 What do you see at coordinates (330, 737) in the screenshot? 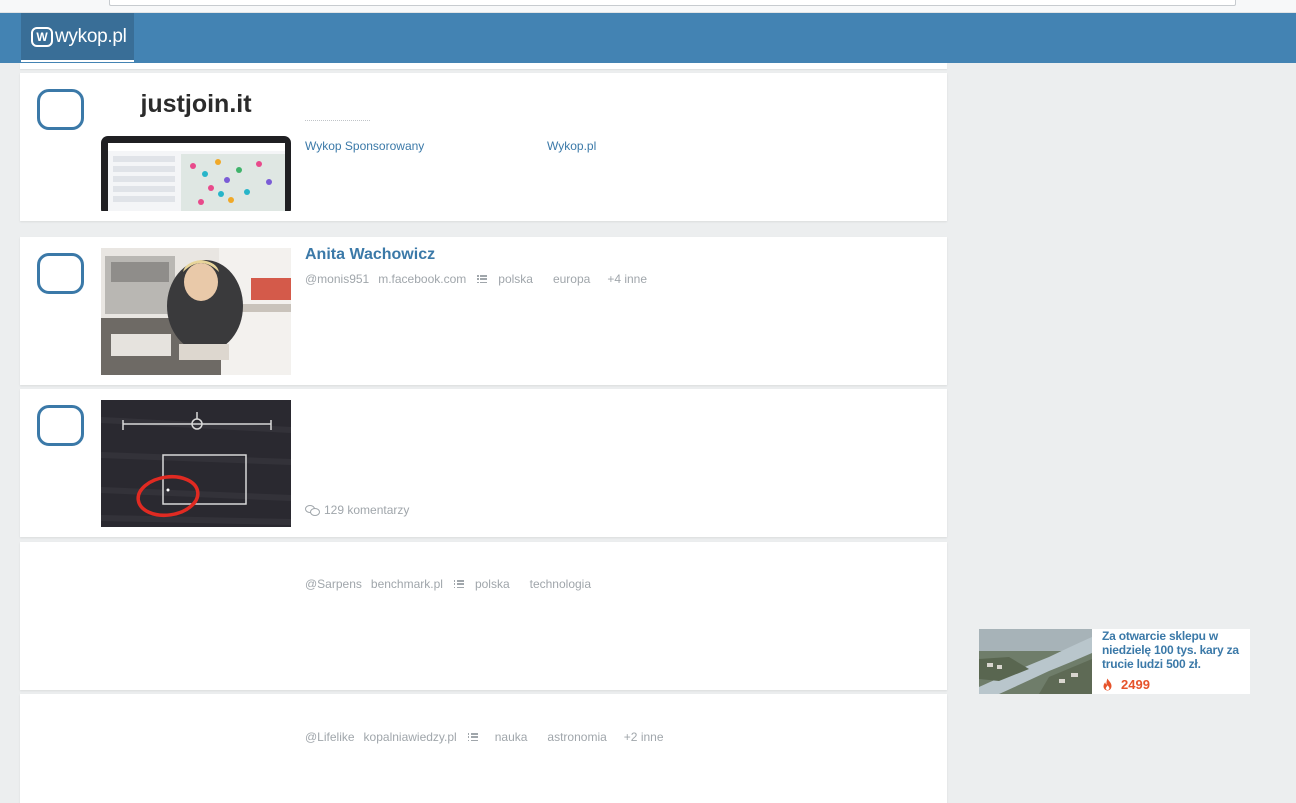
I see `author-link: @Lifelike` at bounding box center [330, 737].